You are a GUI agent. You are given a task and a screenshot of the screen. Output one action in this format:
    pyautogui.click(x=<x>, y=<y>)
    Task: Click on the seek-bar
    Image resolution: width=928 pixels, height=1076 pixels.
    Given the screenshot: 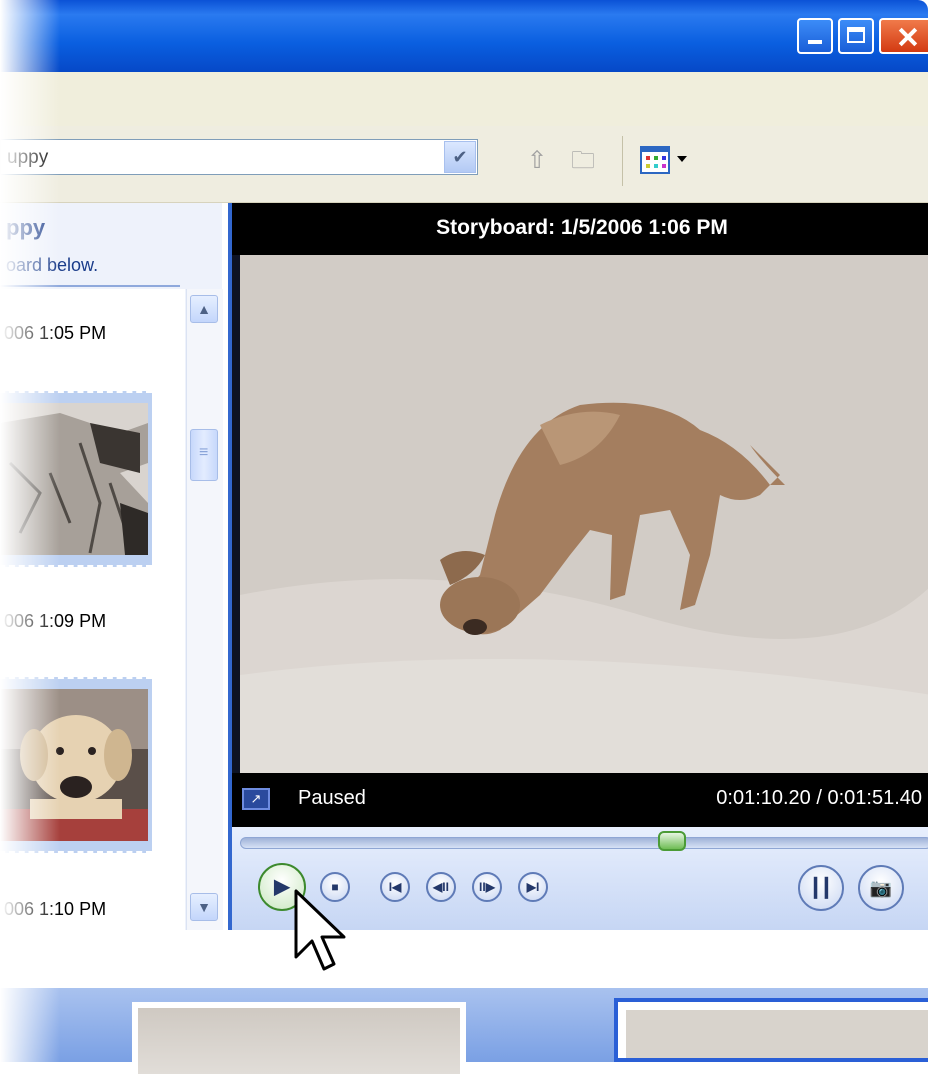 What is the action you would take?
    pyautogui.click(x=584, y=843)
    